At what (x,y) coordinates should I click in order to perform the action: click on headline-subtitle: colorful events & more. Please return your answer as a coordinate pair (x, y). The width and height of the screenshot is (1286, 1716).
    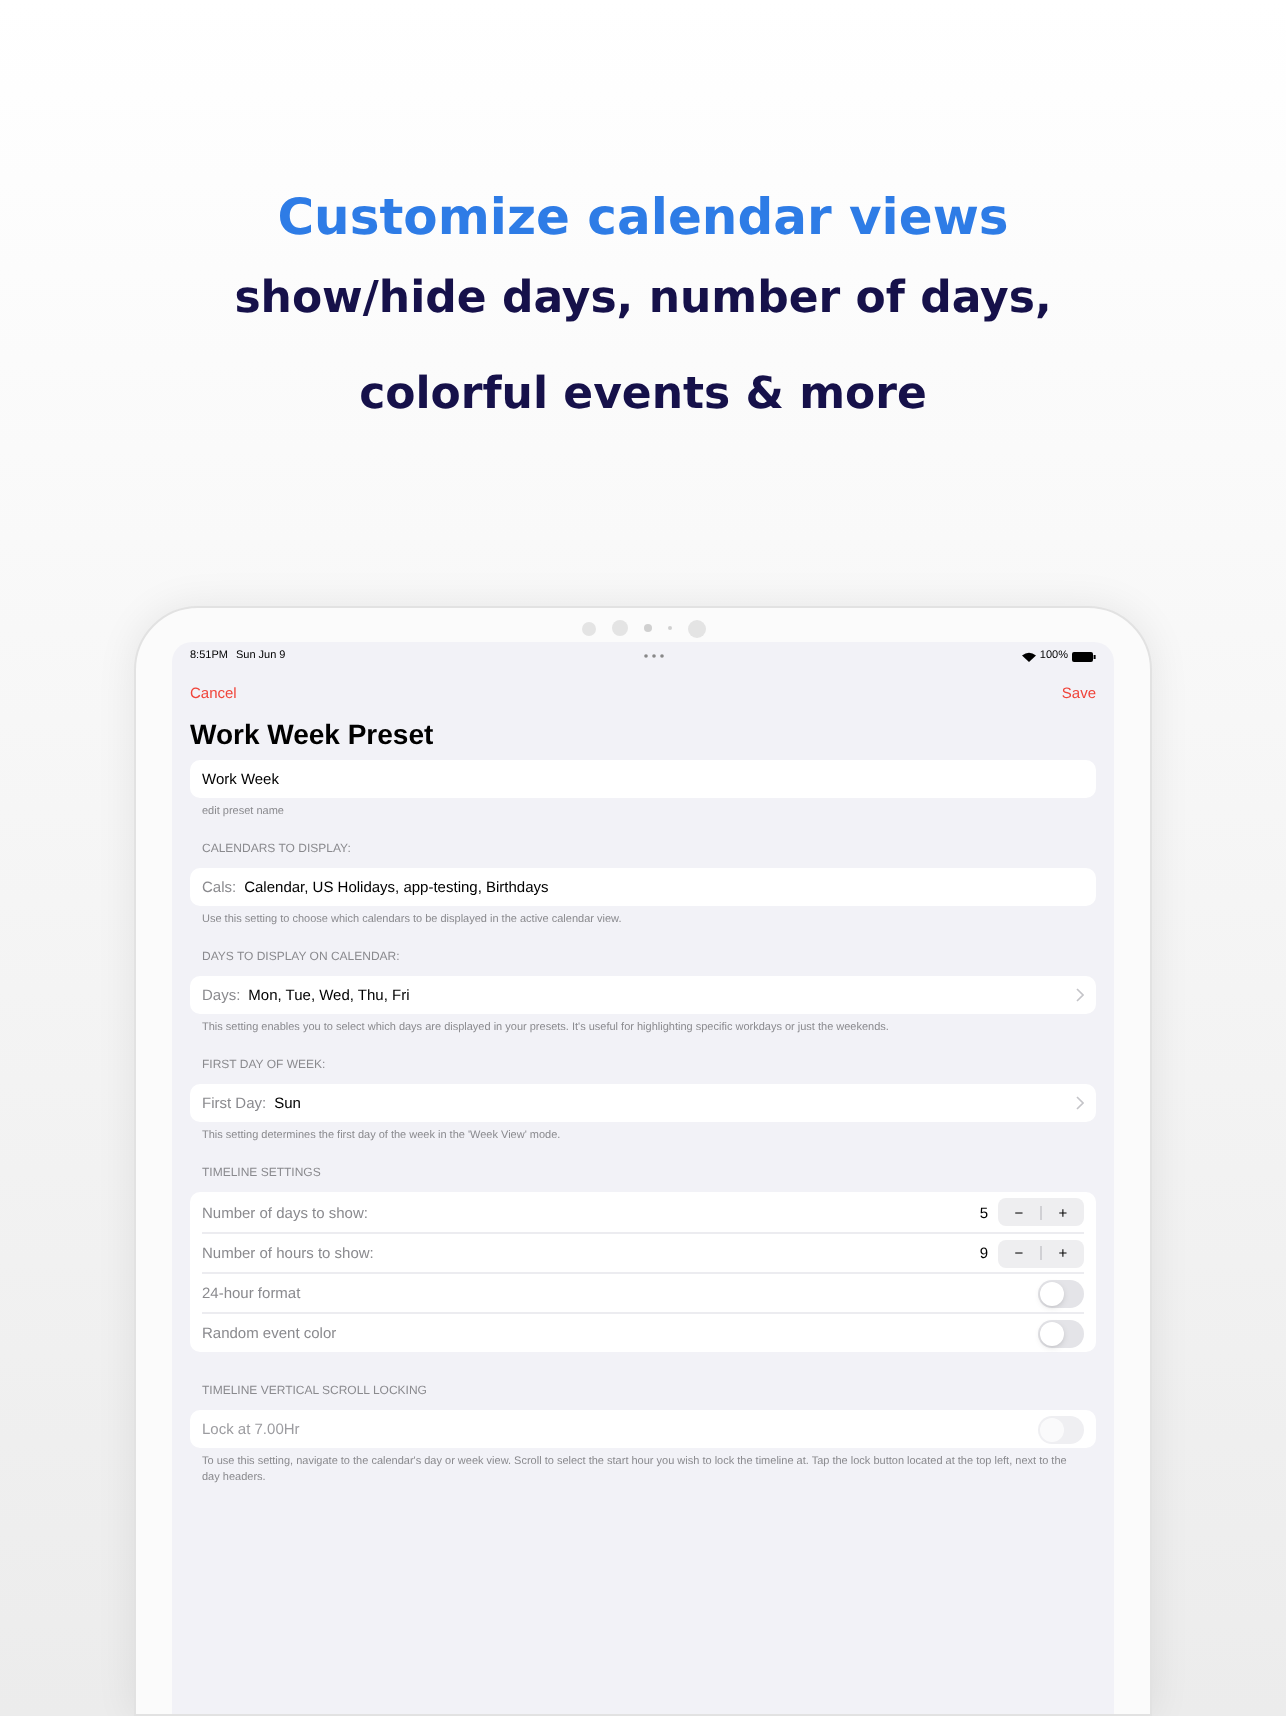
    Looking at the image, I should click on (643, 396).